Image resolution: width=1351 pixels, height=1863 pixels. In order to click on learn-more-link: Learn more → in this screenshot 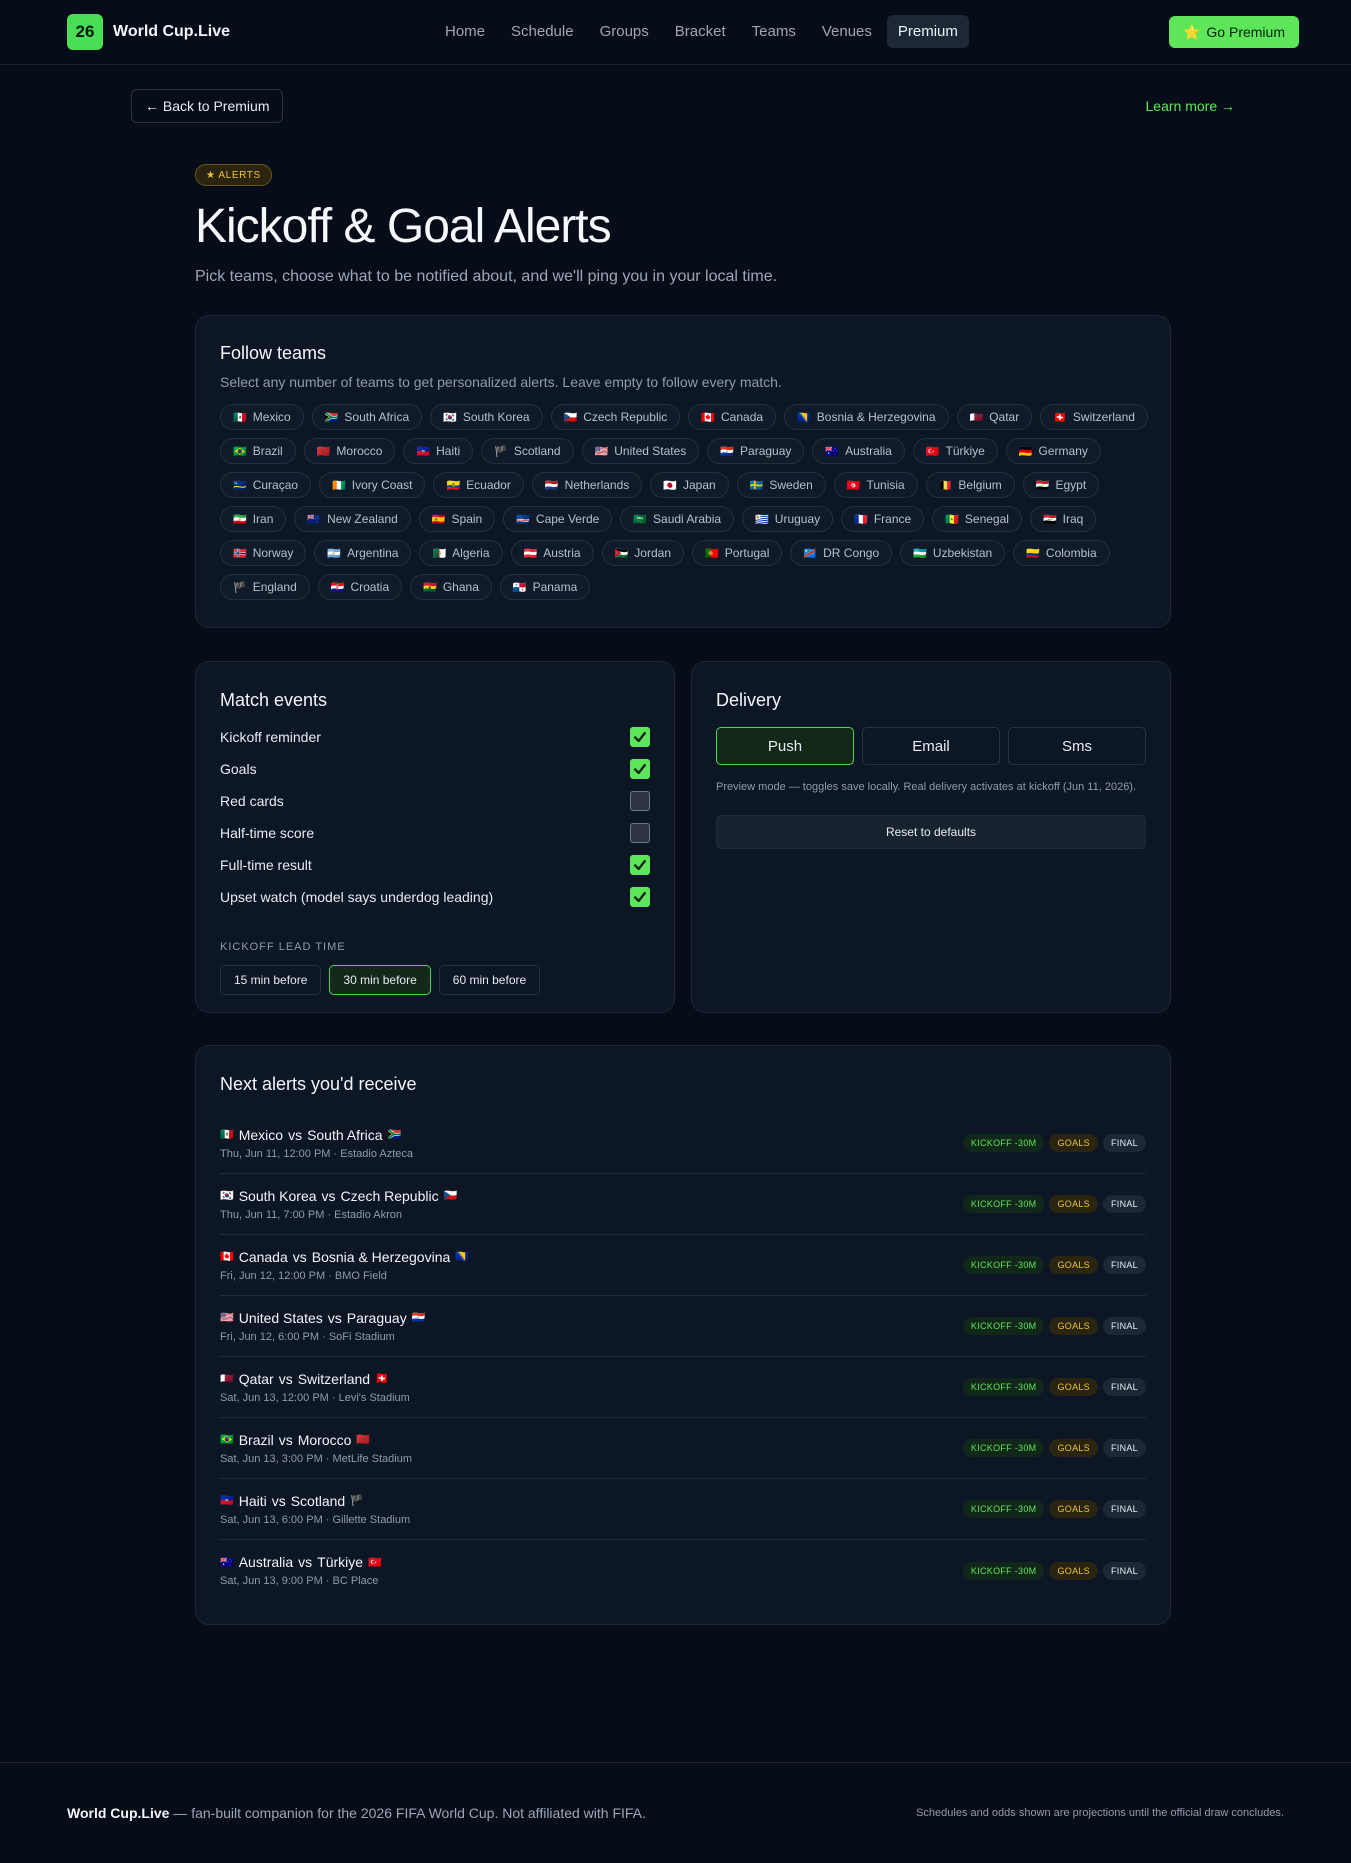, I will do `click(1190, 106)`.